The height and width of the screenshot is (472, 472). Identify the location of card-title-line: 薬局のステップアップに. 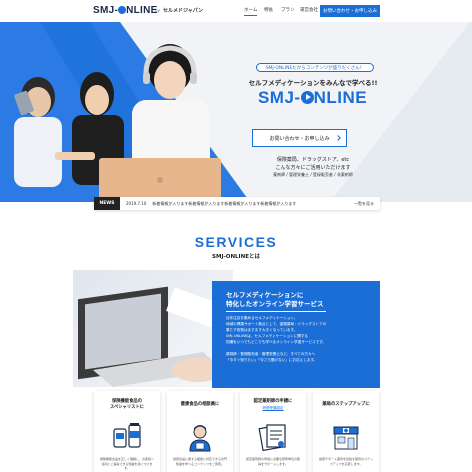
(346, 404).